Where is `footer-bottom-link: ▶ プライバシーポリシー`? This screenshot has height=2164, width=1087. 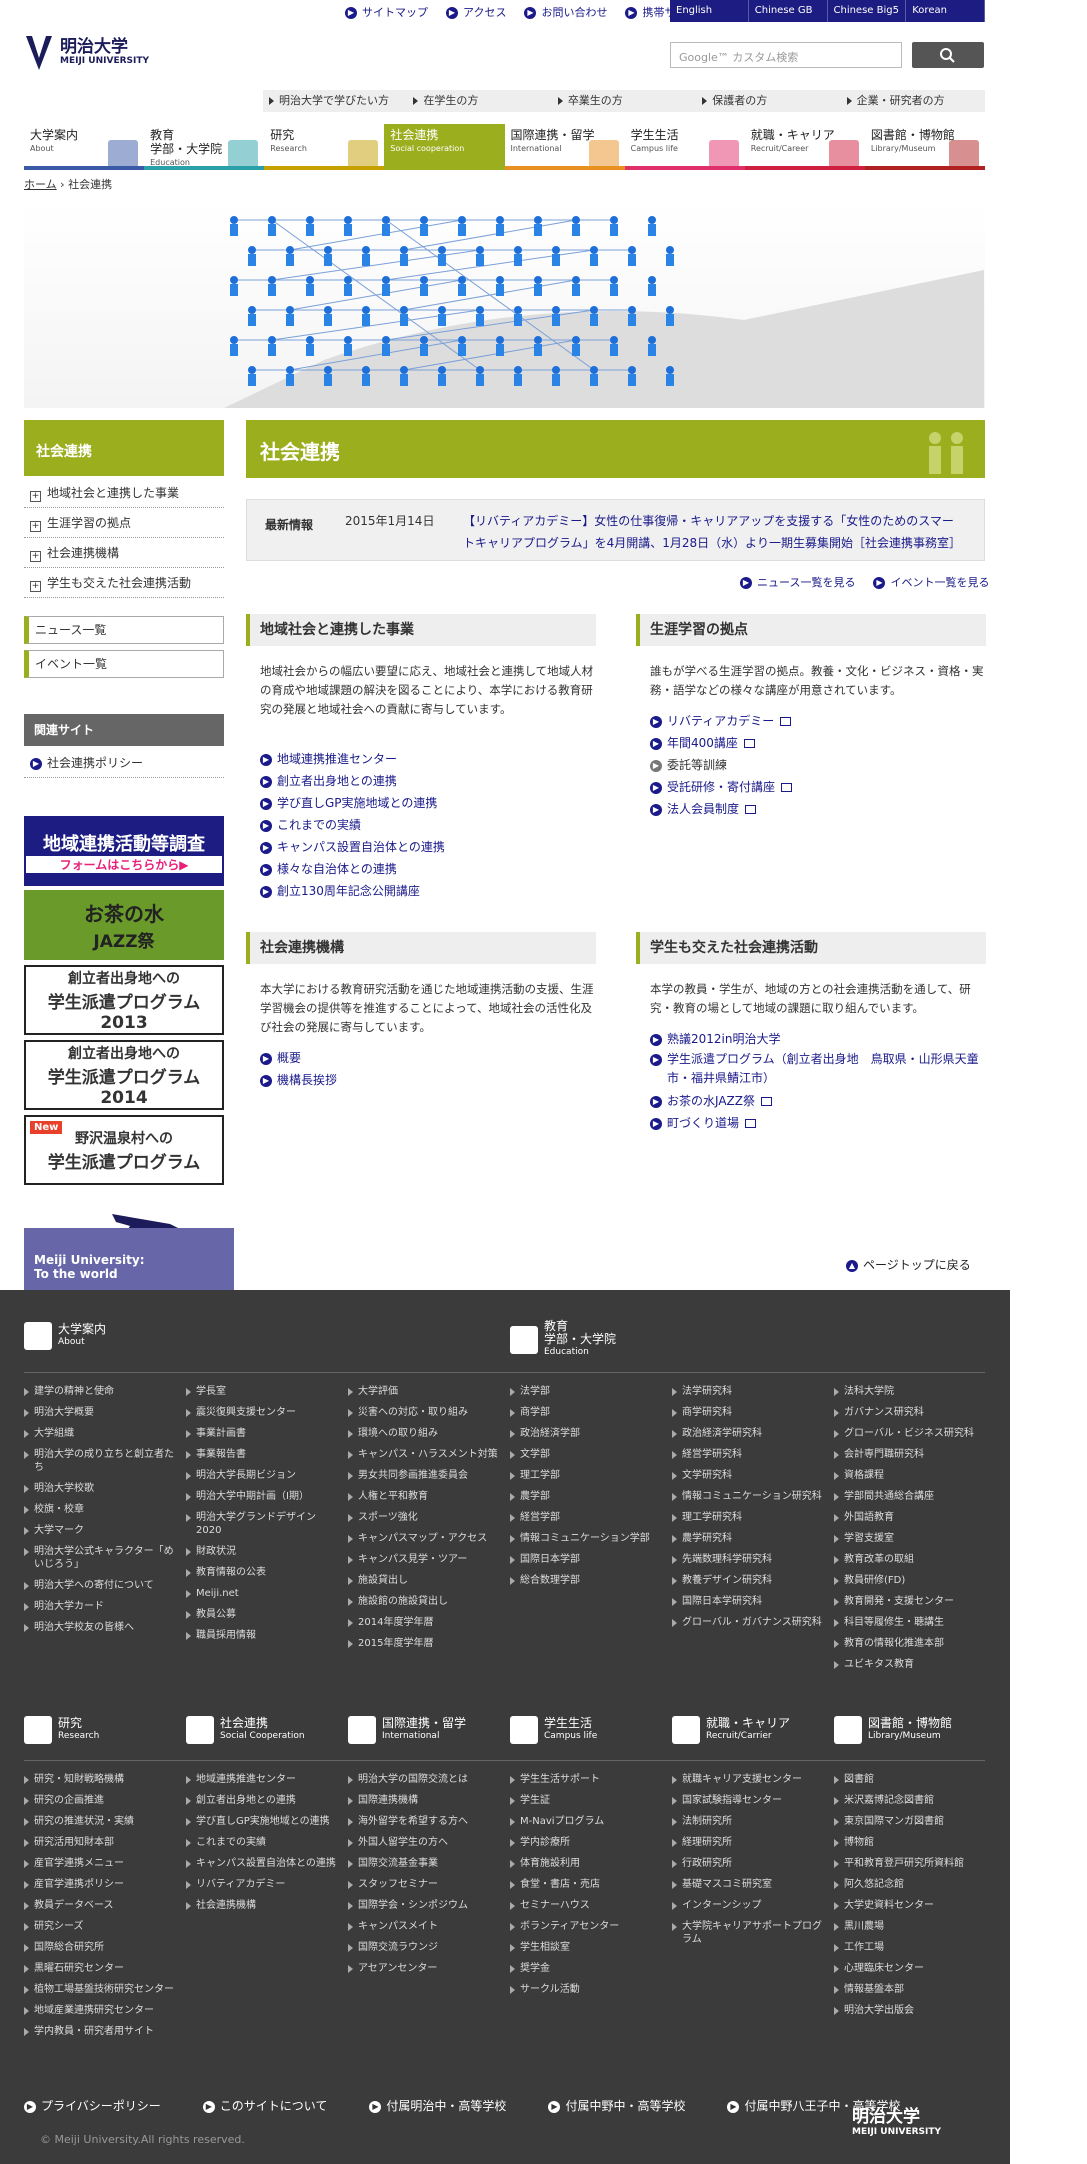
footer-bottom-link: ▶ プライバシーポリシー is located at coordinates (92, 2105).